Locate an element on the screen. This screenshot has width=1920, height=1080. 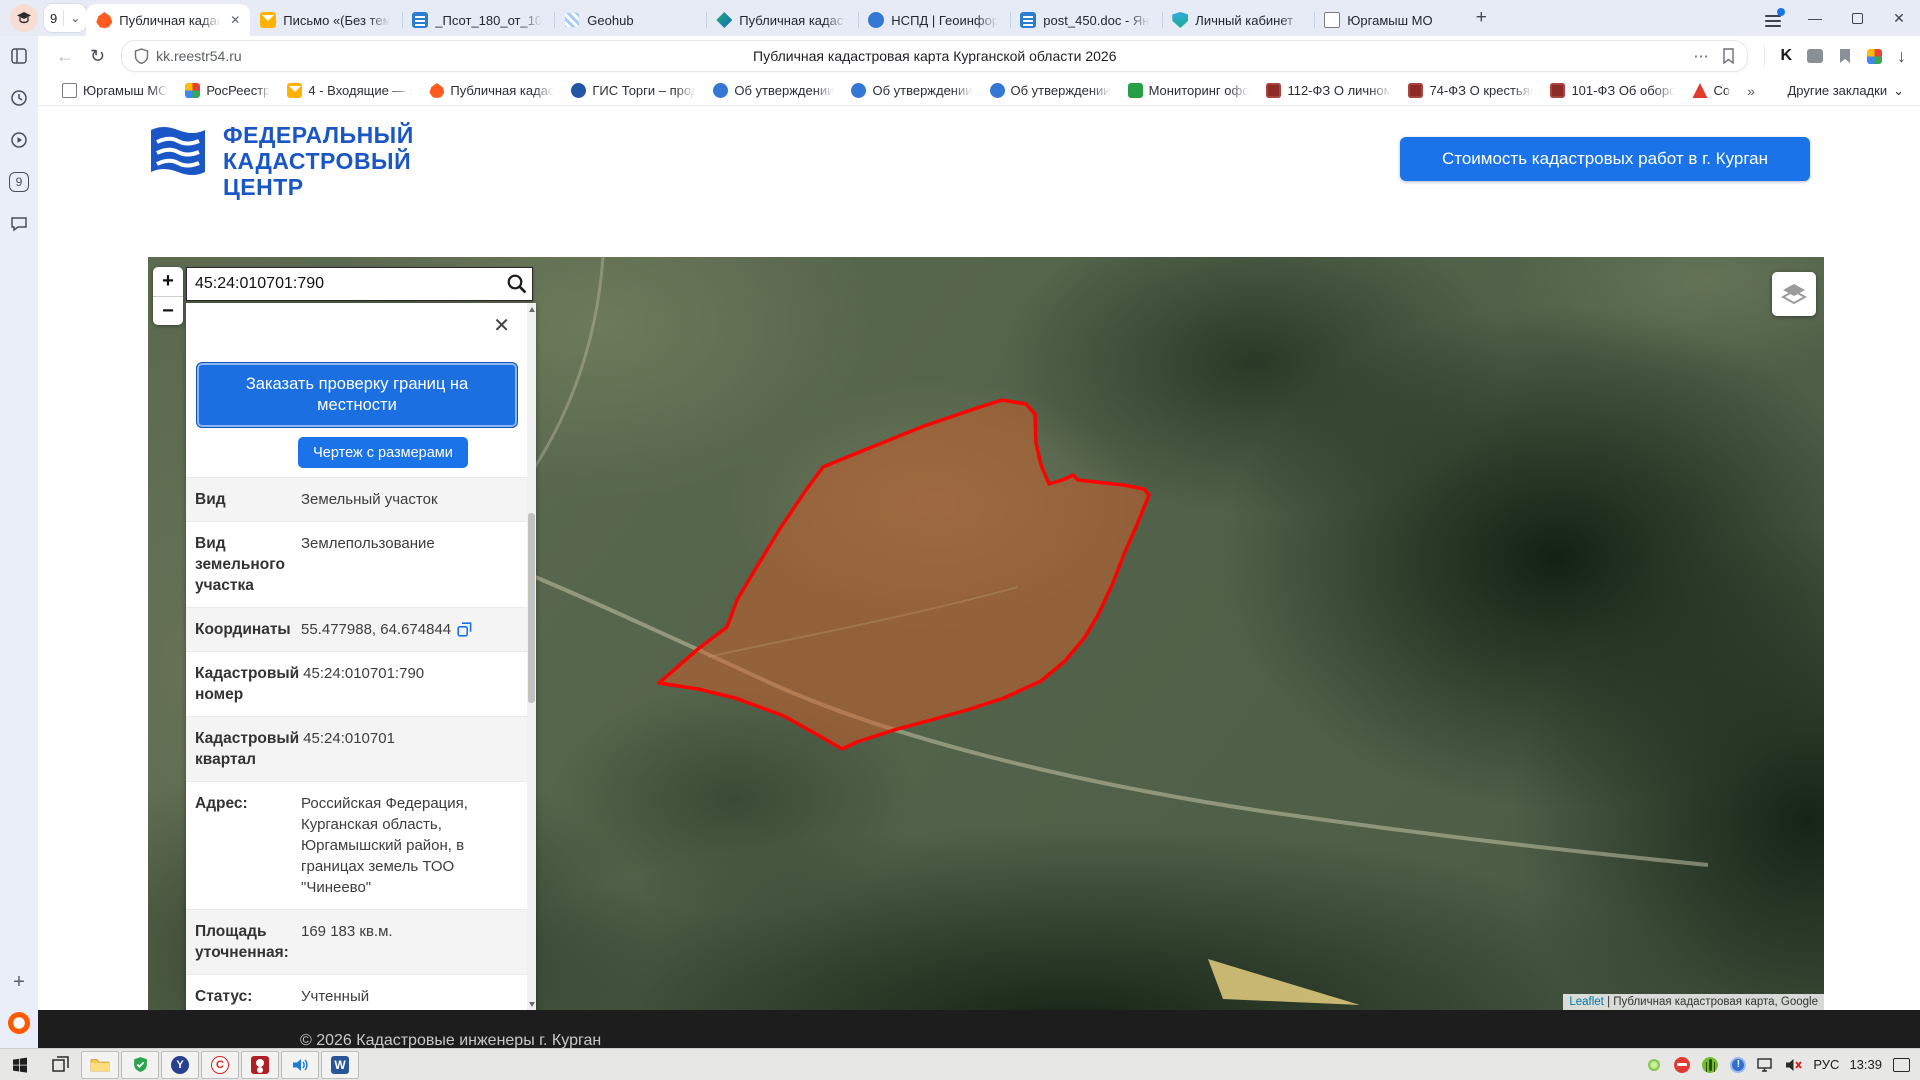
other-bookmarks-button: Другие закладки ⌄ is located at coordinates (1845, 91).